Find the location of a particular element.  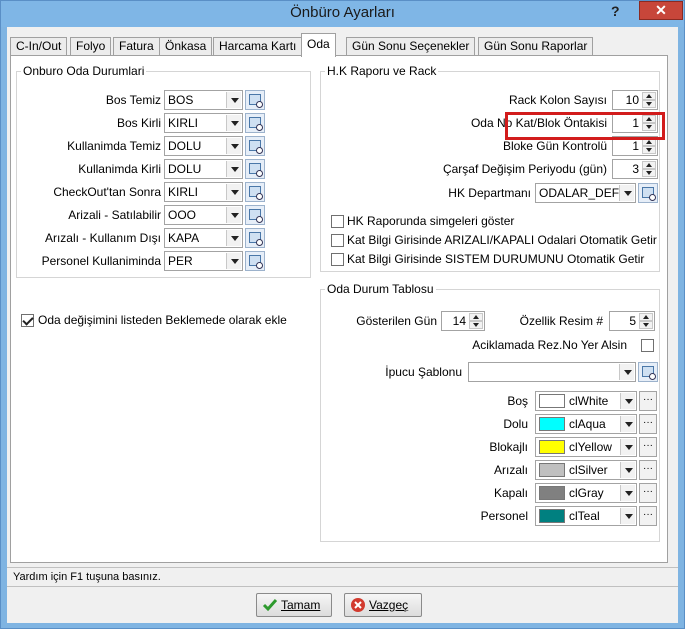

cancel-button: Vazgeç is located at coordinates (383, 605).